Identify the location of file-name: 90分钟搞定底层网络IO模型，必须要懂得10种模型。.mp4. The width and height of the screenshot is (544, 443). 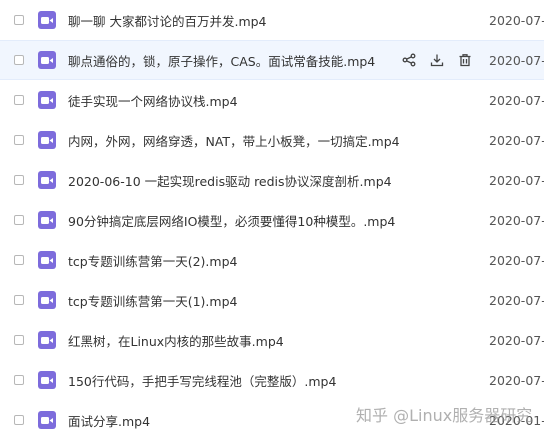
(231, 220).